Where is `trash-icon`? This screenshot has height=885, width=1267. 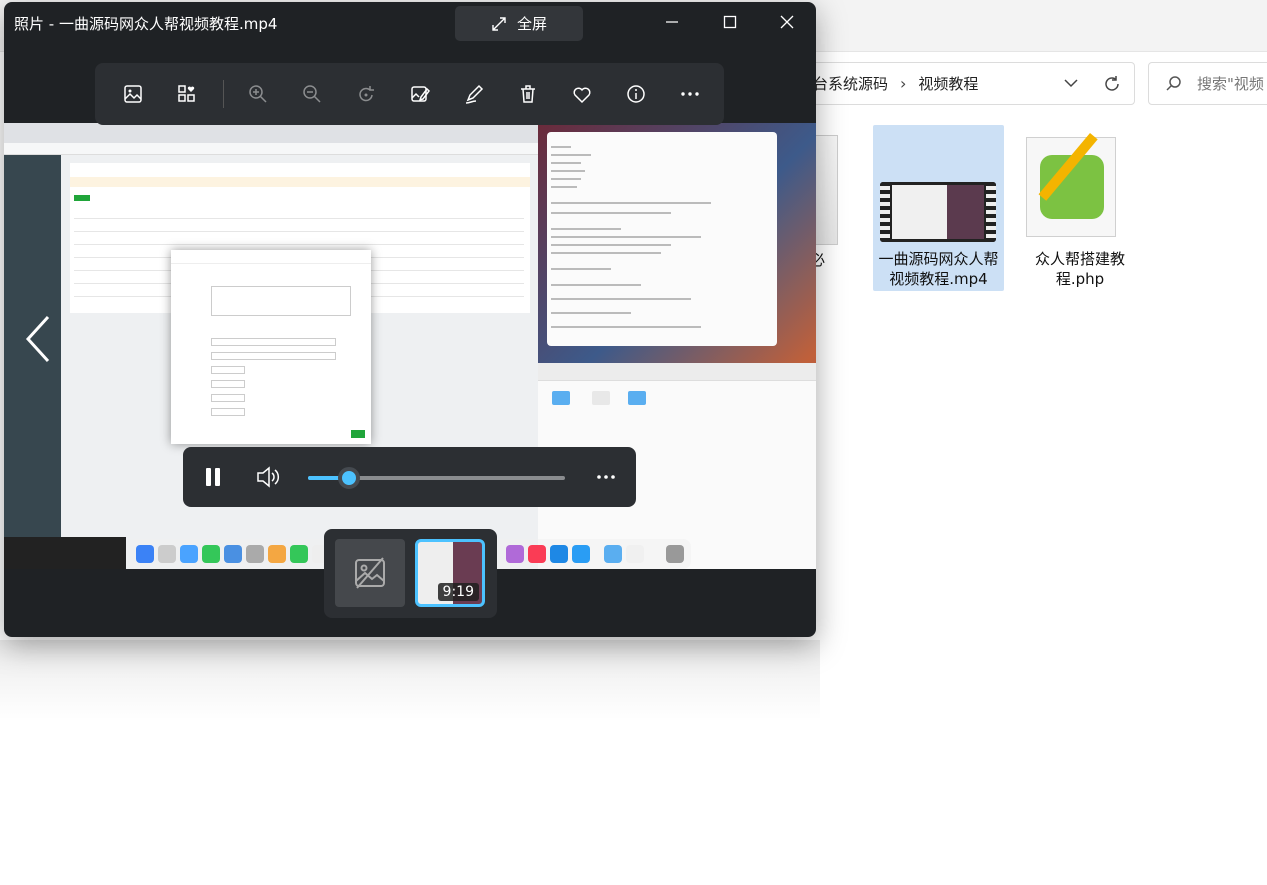 trash-icon is located at coordinates (528, 94).